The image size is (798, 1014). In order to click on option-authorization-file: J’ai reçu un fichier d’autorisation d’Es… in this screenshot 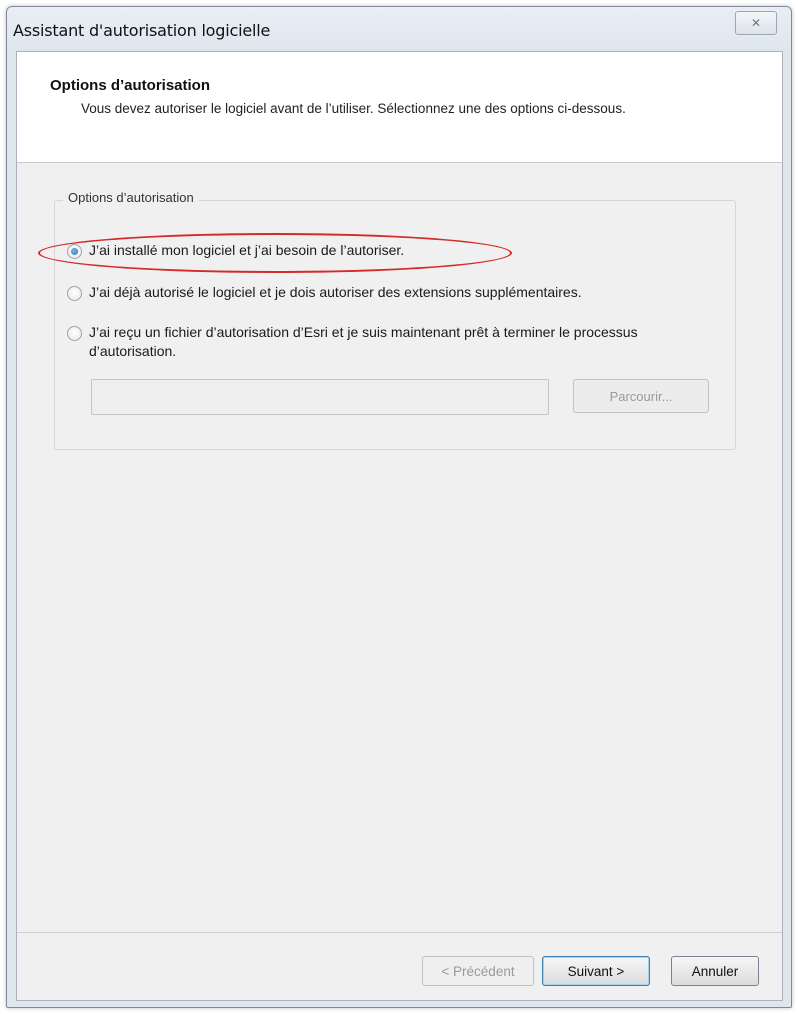, I will do `click(367, 342)`.